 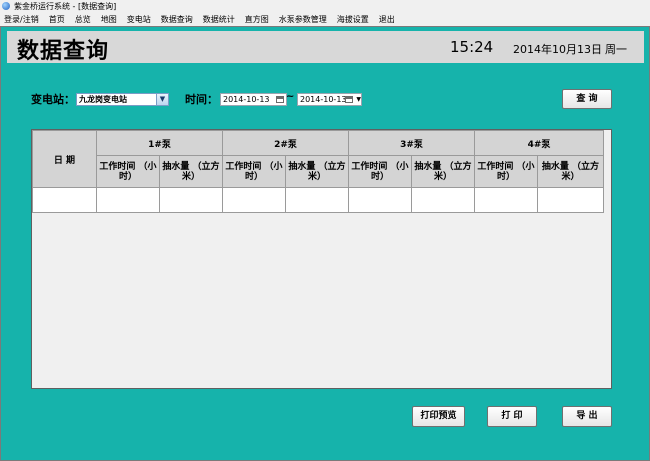 What do you see at coordinates (325, 47) in the screenshot?
I see `header-band: 数据查询 15:24 2014年10月13日 周一` at bounding box center [325, 47].